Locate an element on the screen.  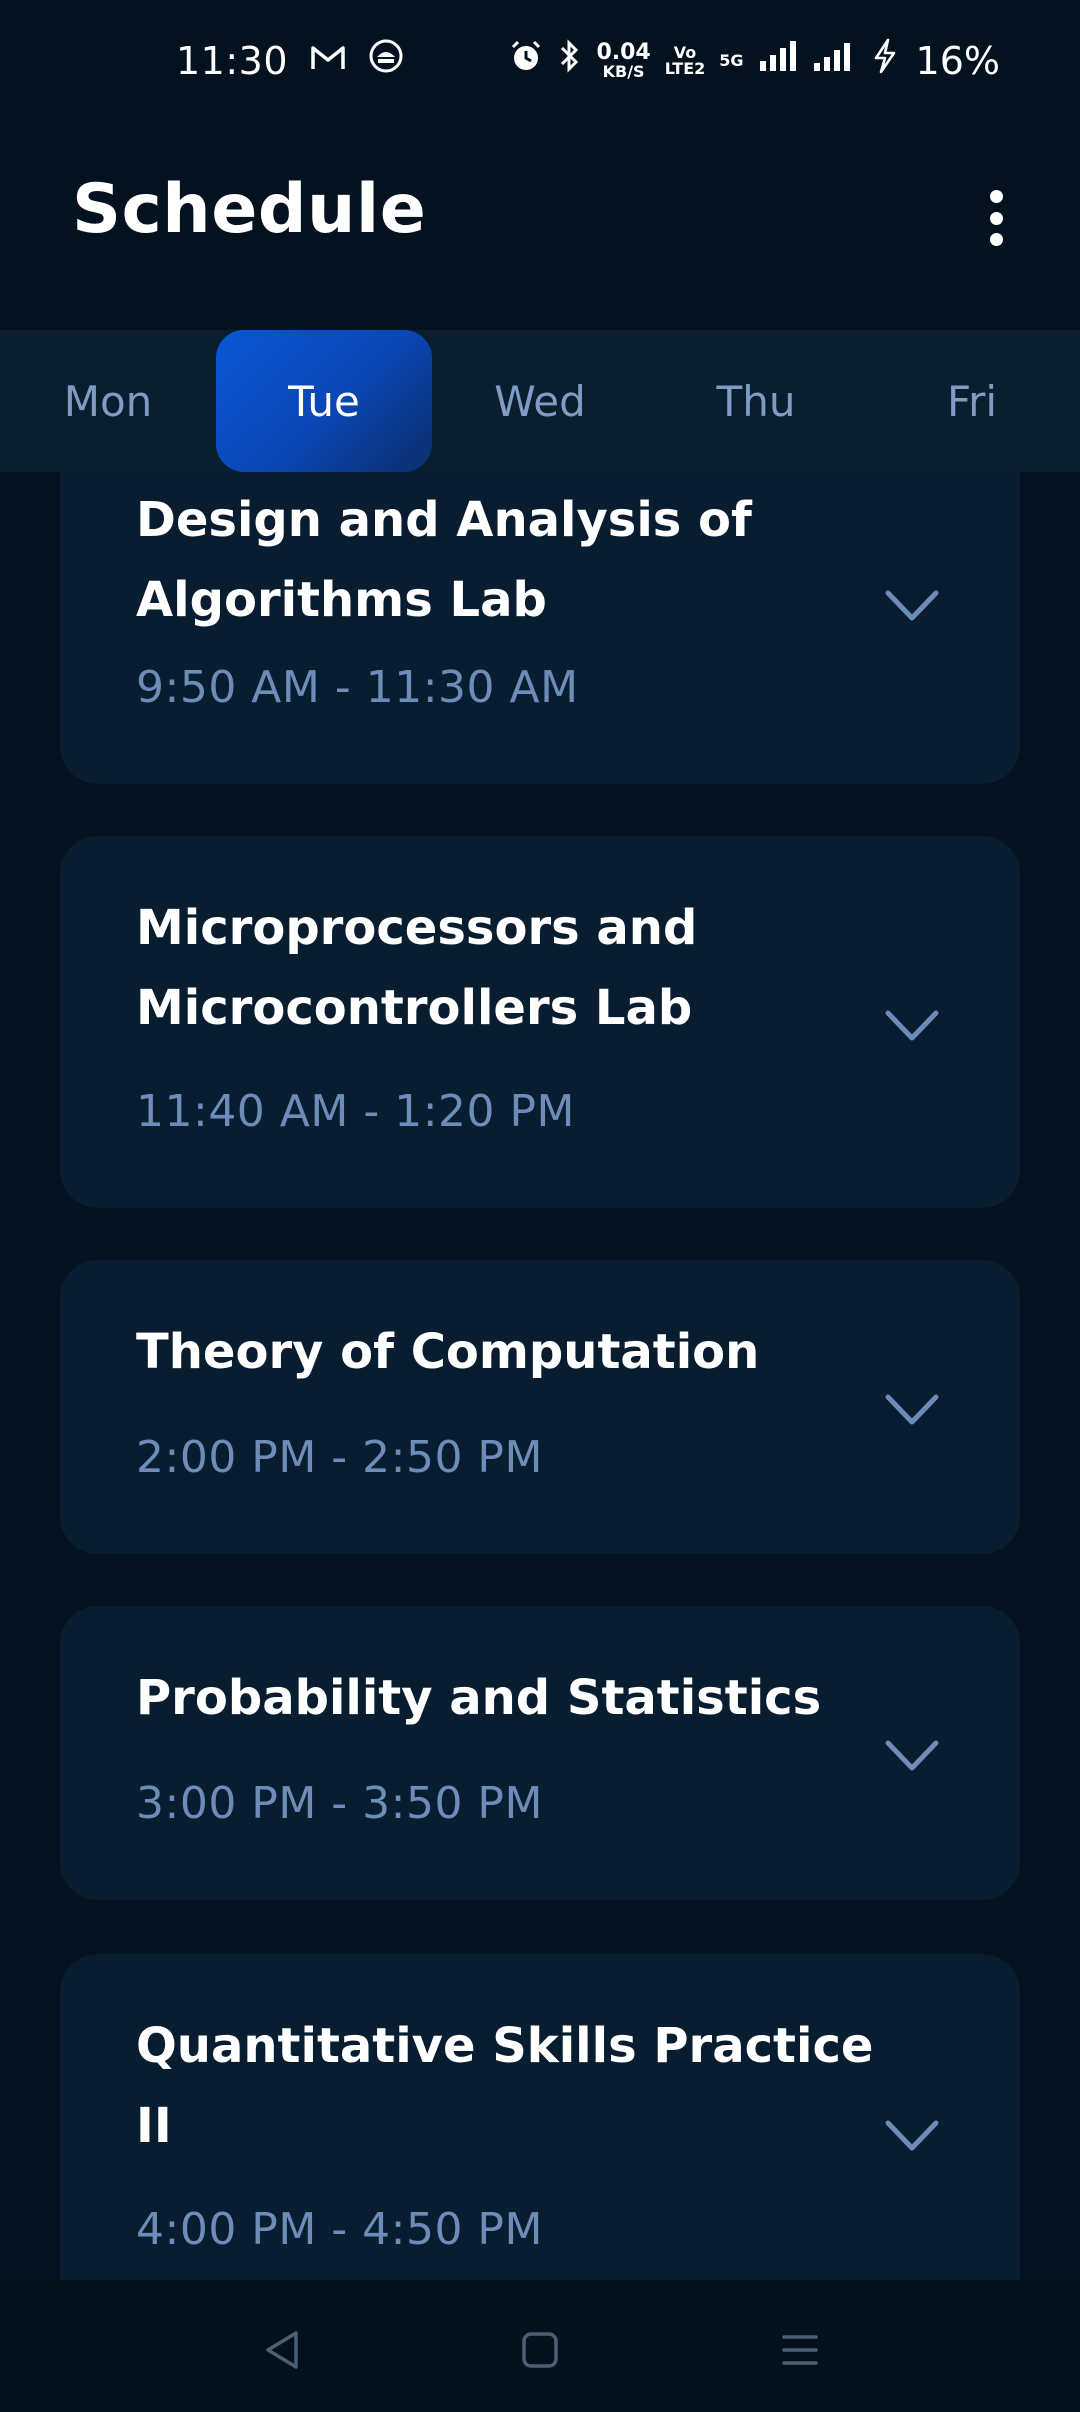
app-notification-icon is located at coordinates (386, 60).